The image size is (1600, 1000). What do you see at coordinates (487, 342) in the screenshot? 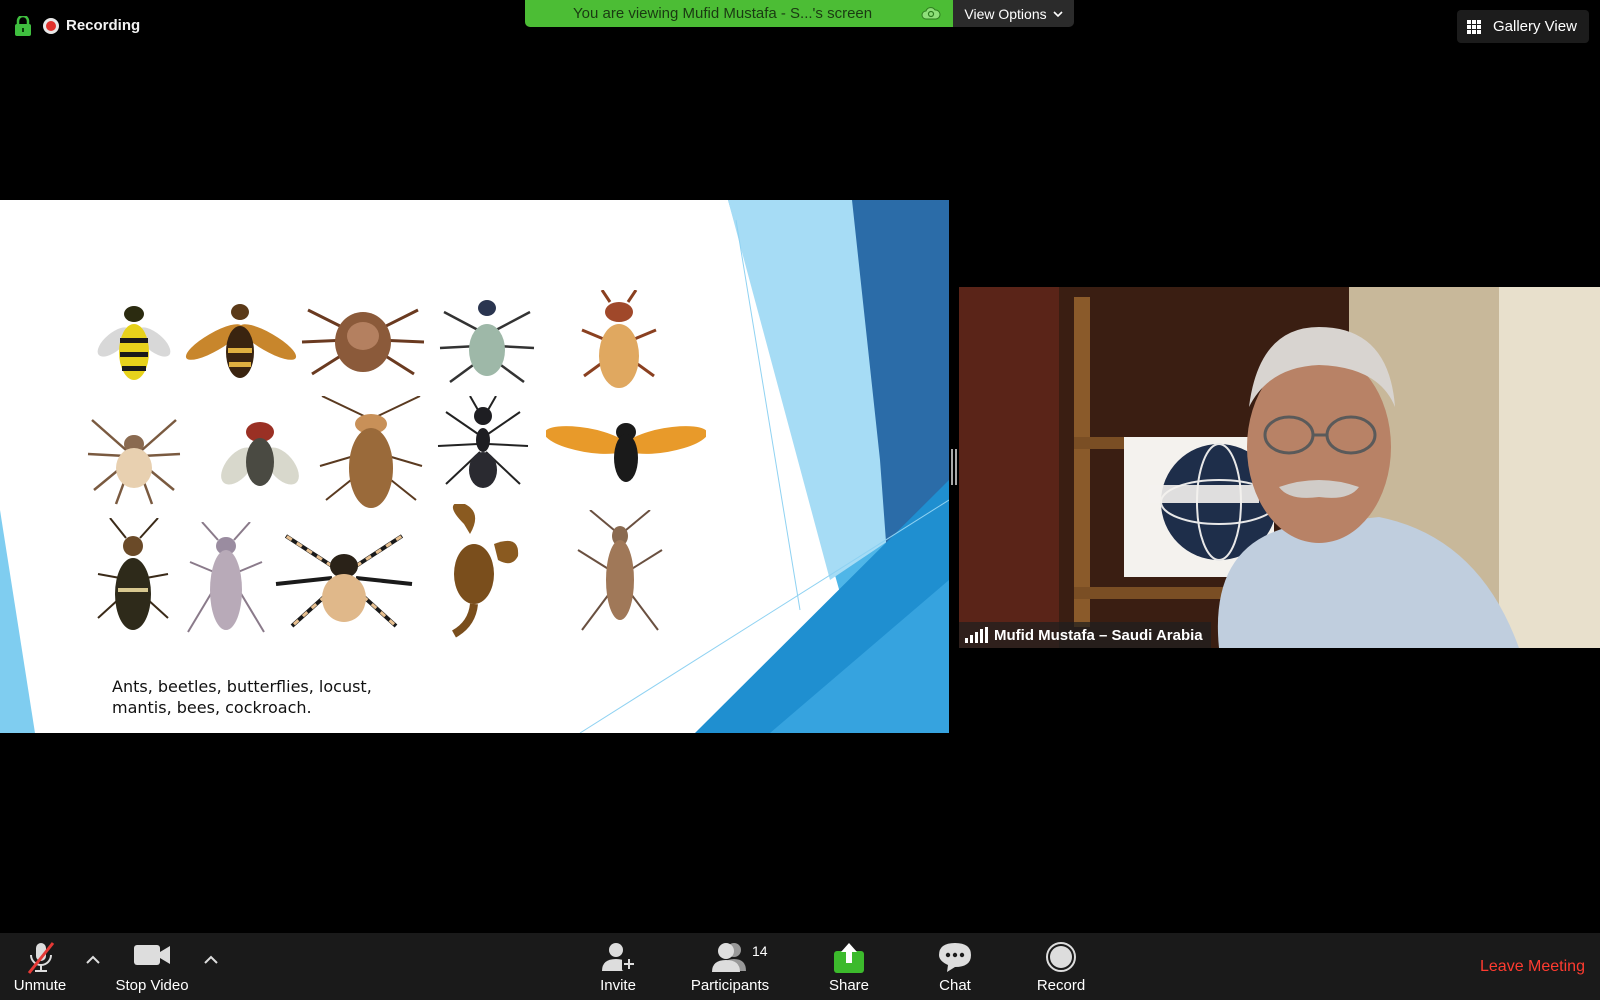
I see `ground-beetle-image` at bounding box center [487, 342].